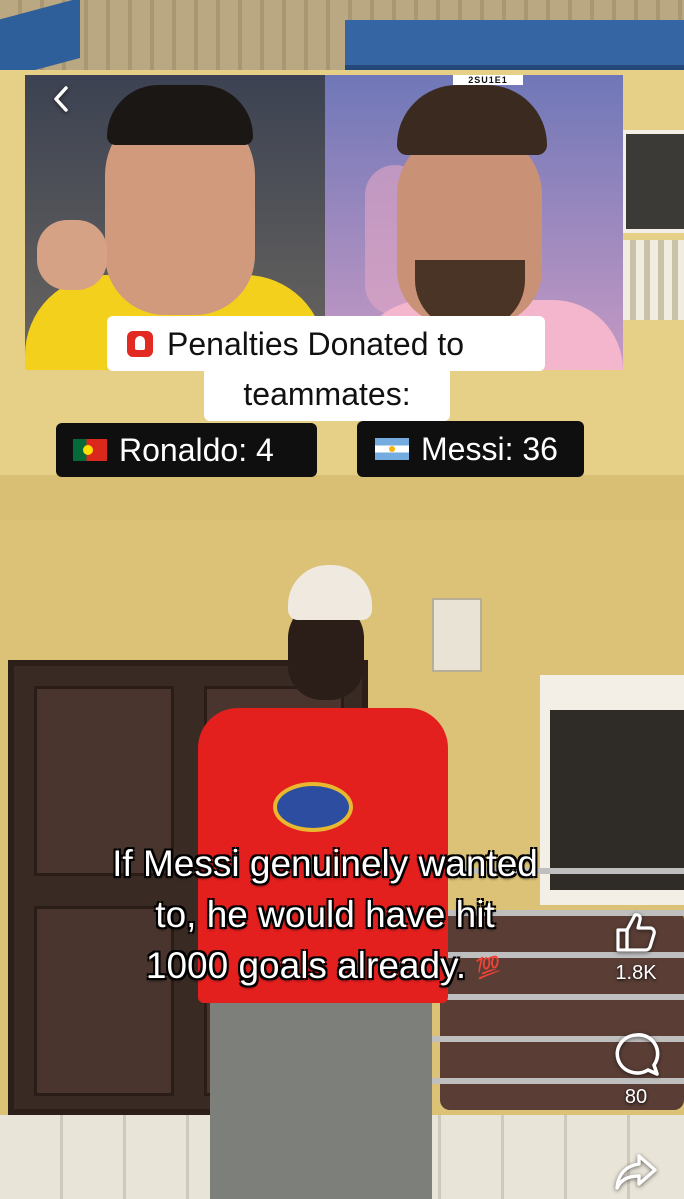 Image resolution: width=684 pixels, height=1199 pixels. I want to click on share-arrow-icon, so click(636, 1172).